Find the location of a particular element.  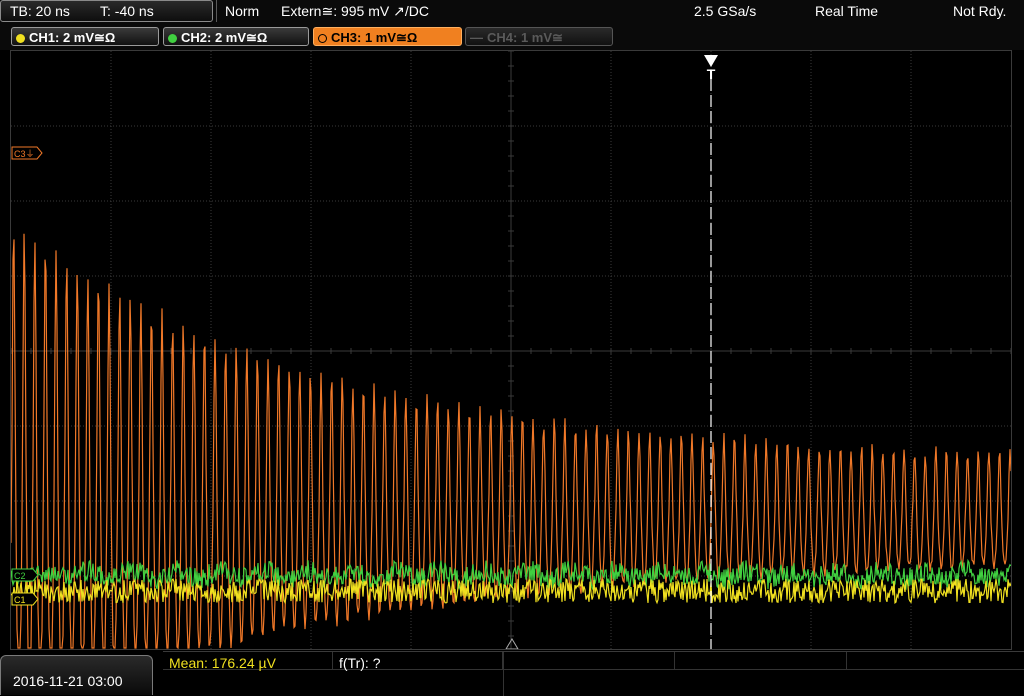

trigger-time-value: T: -40 ns is located at coordinates (127, 11).